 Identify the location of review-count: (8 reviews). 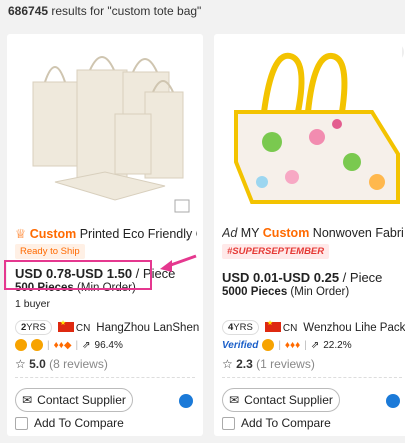
(78, 364).